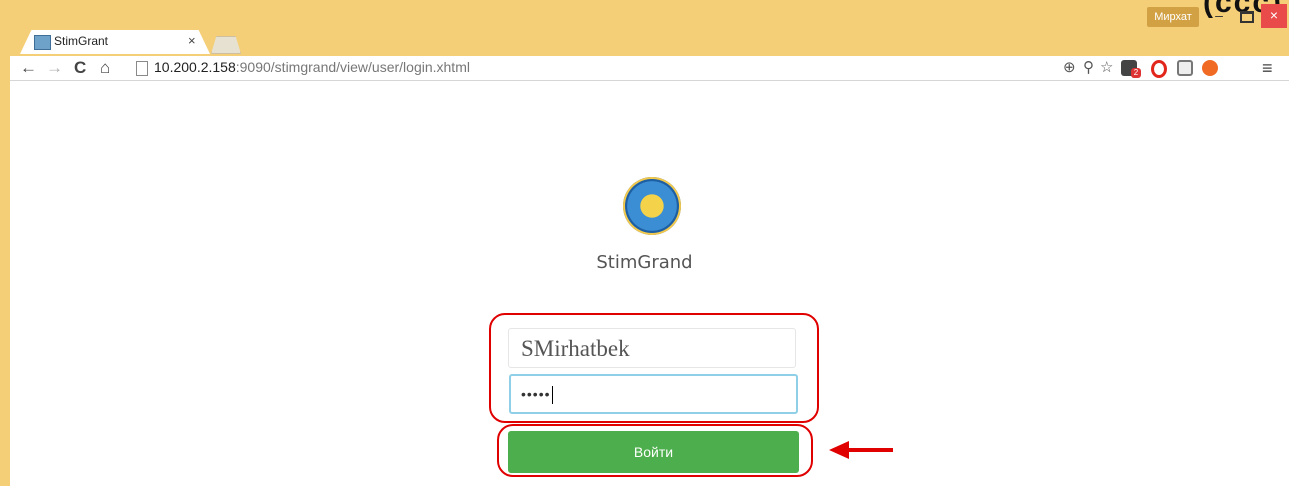  I want to click on maximize-button, so click(1247, 16).